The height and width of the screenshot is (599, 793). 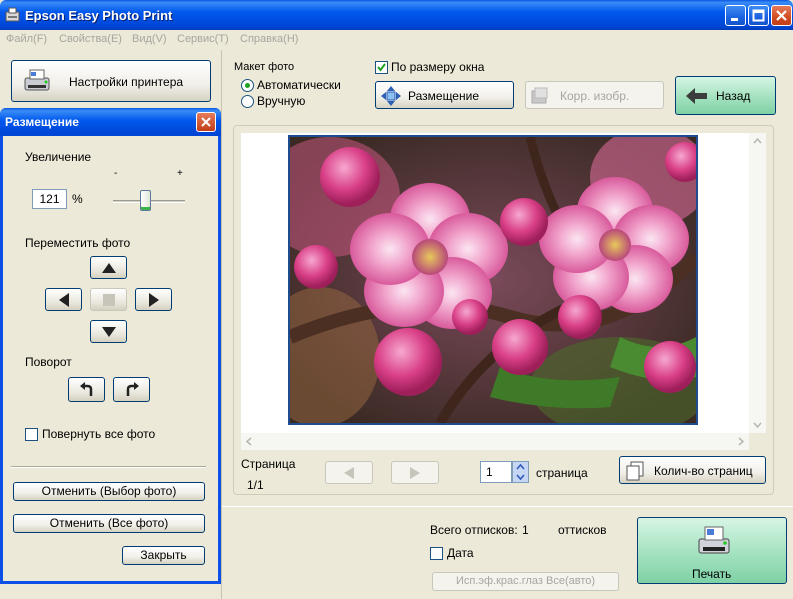 I want to click on scroll-left-icon, so click(x=248, y=441).